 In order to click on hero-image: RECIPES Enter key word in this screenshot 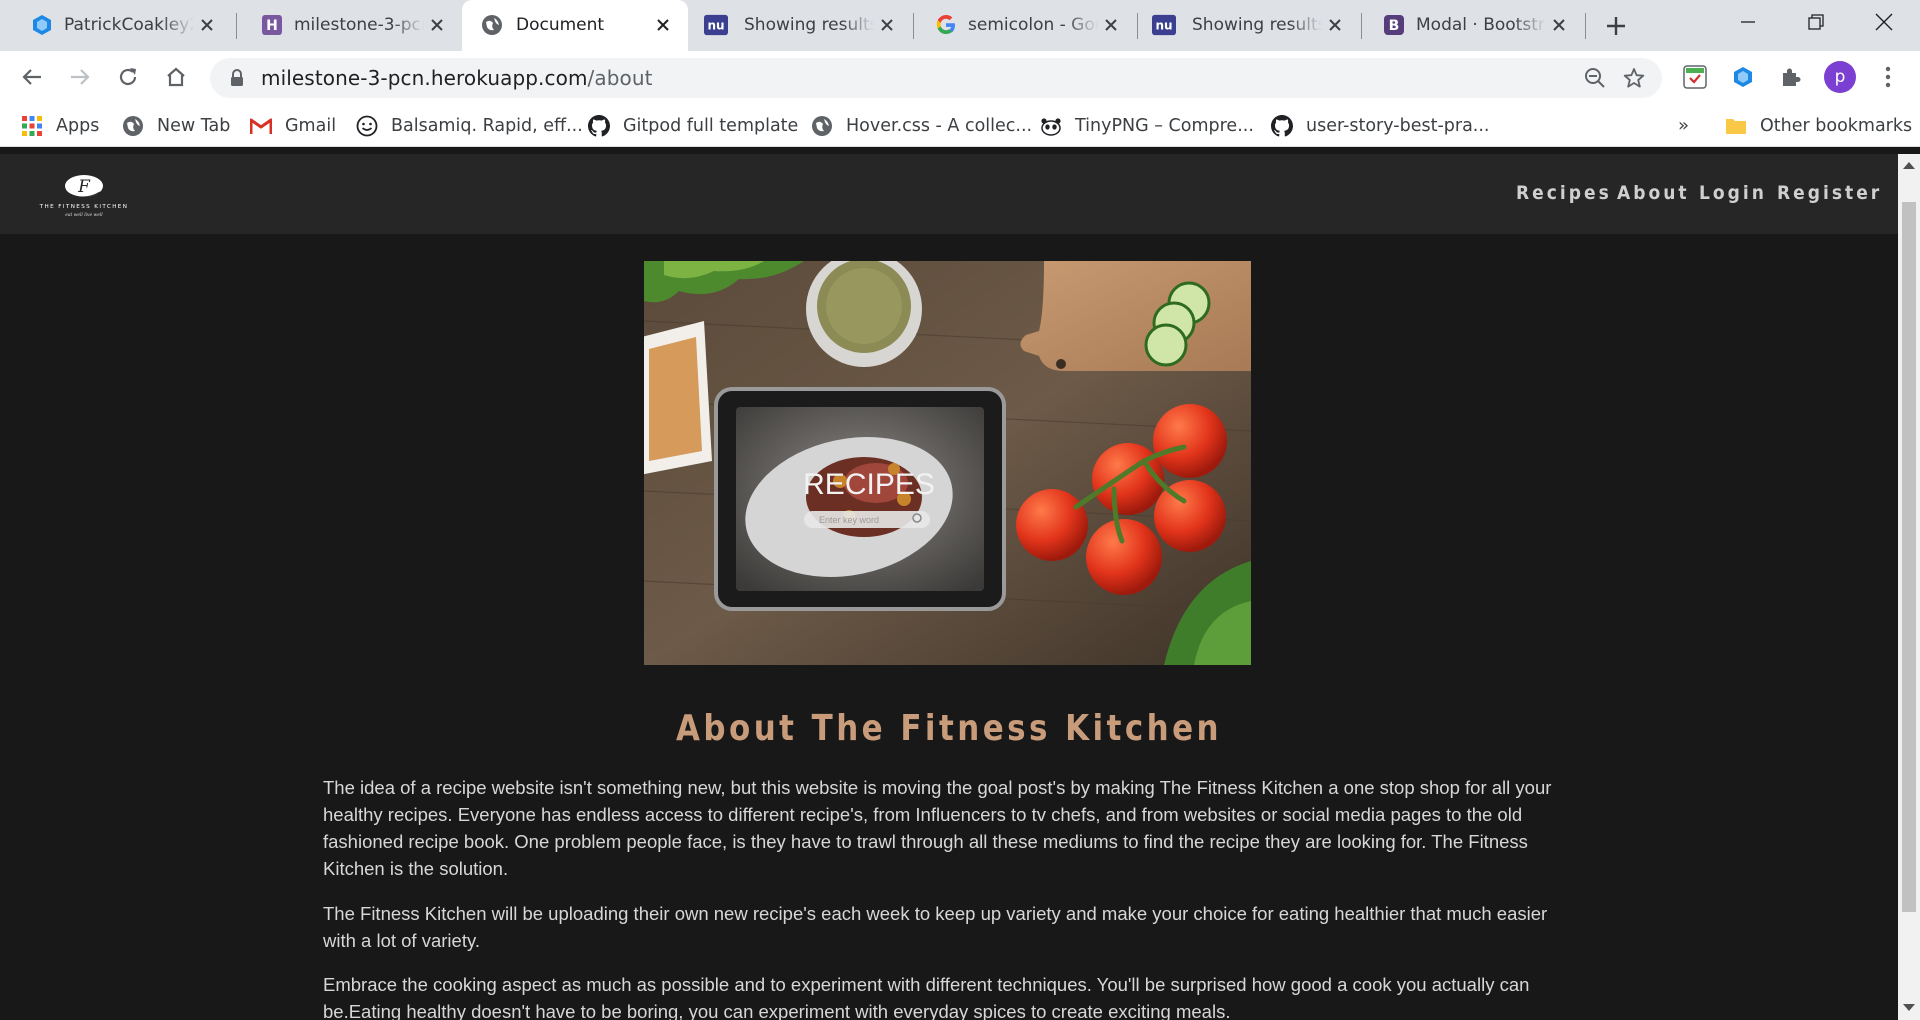, I will do `click(947, 463)`.